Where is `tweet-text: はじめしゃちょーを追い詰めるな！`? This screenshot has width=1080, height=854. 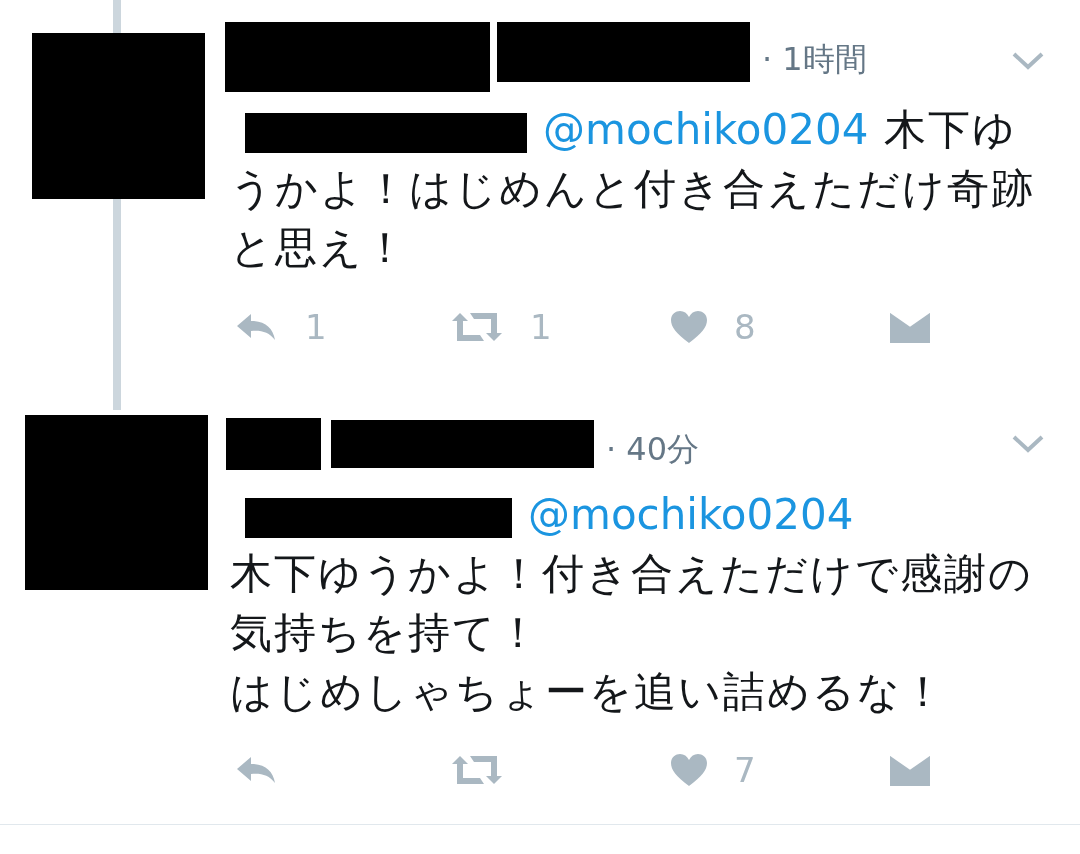
tweet-text: はじめしゃちょーを追い詰めるな！ is located at coordinates (588, 692).